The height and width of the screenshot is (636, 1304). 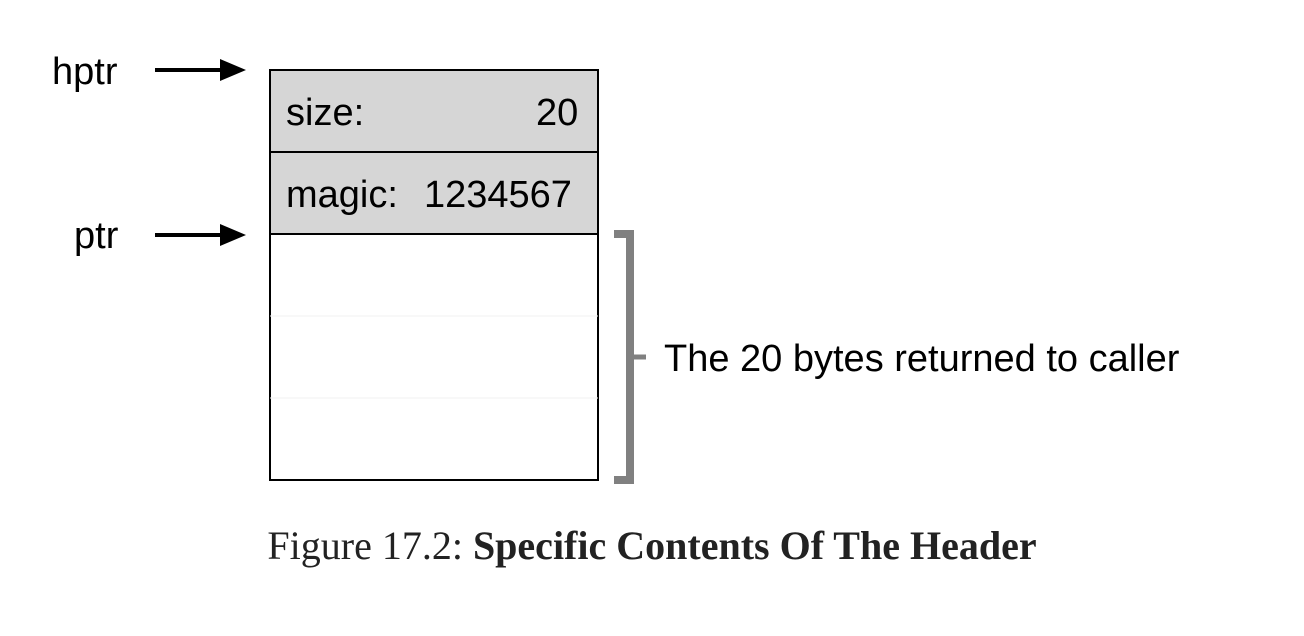 I want to click on magic-value: 1234567, so click(x=498, y=195).